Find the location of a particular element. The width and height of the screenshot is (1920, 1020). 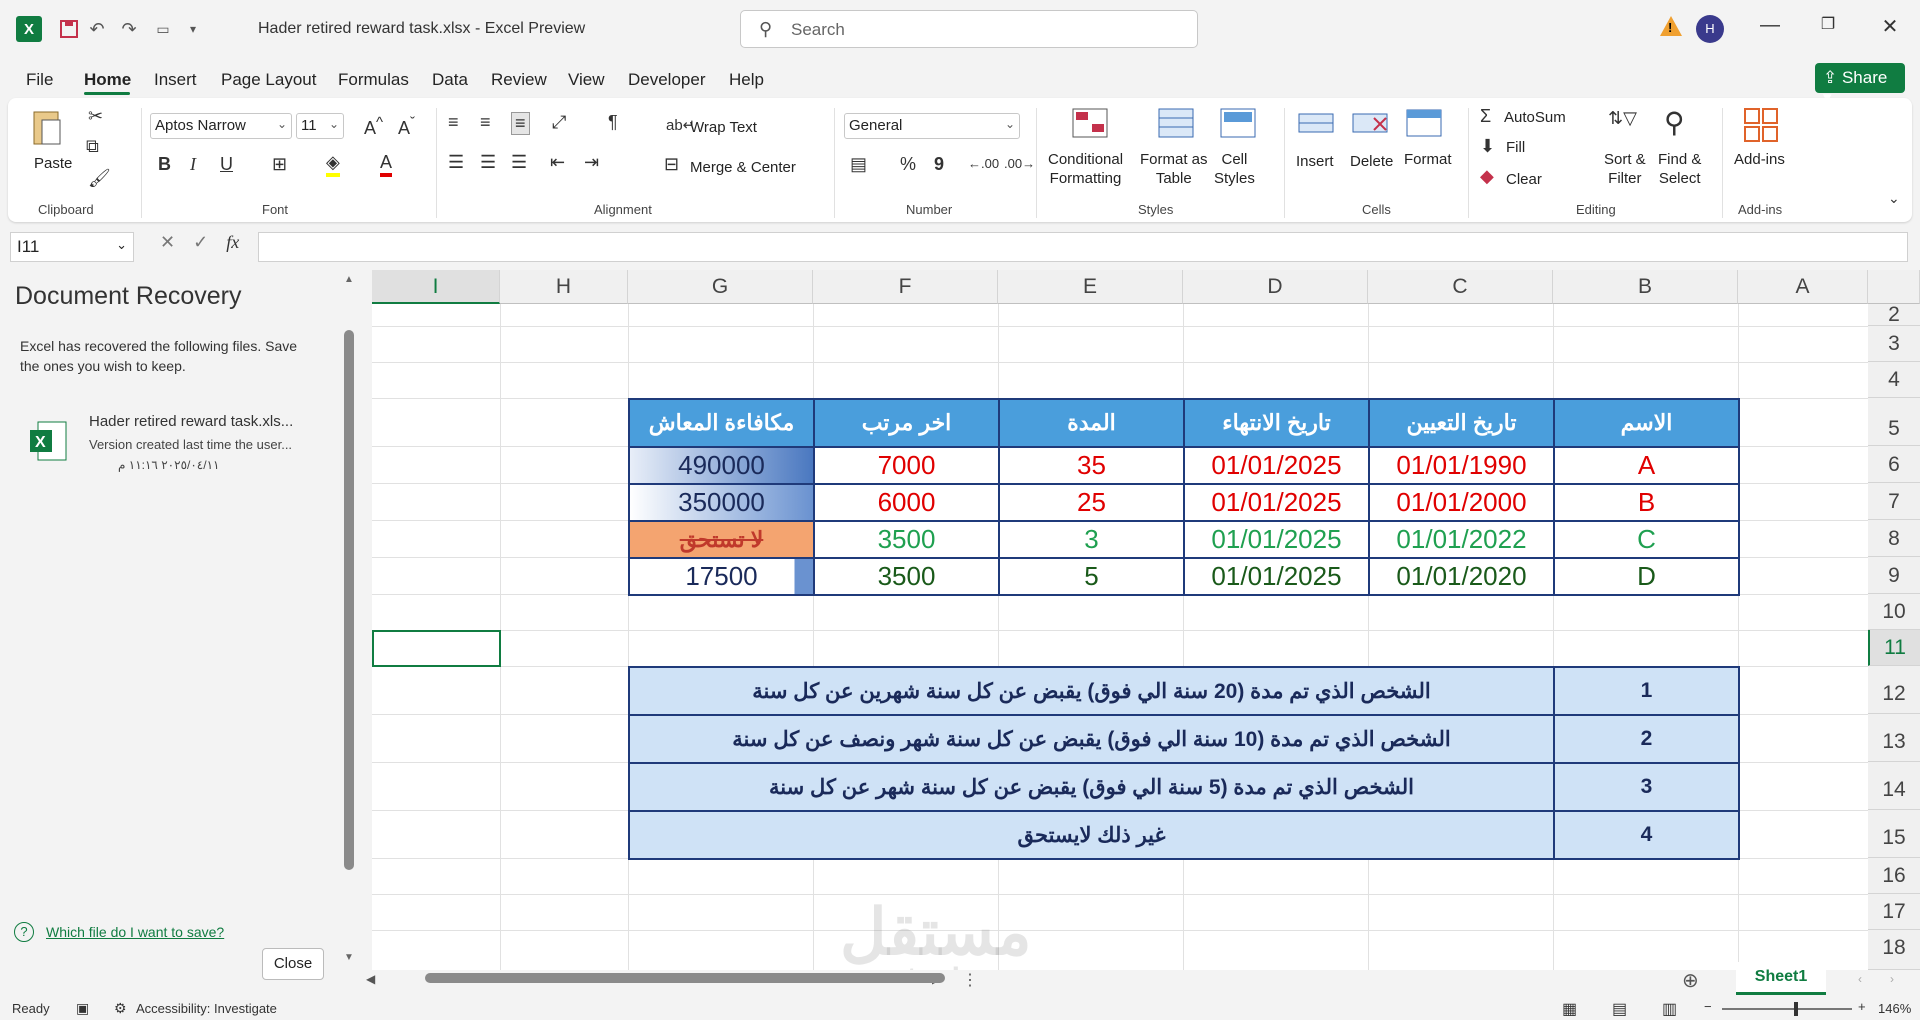

horizontal-scroll-thumb is located at coordinates (685, 978).